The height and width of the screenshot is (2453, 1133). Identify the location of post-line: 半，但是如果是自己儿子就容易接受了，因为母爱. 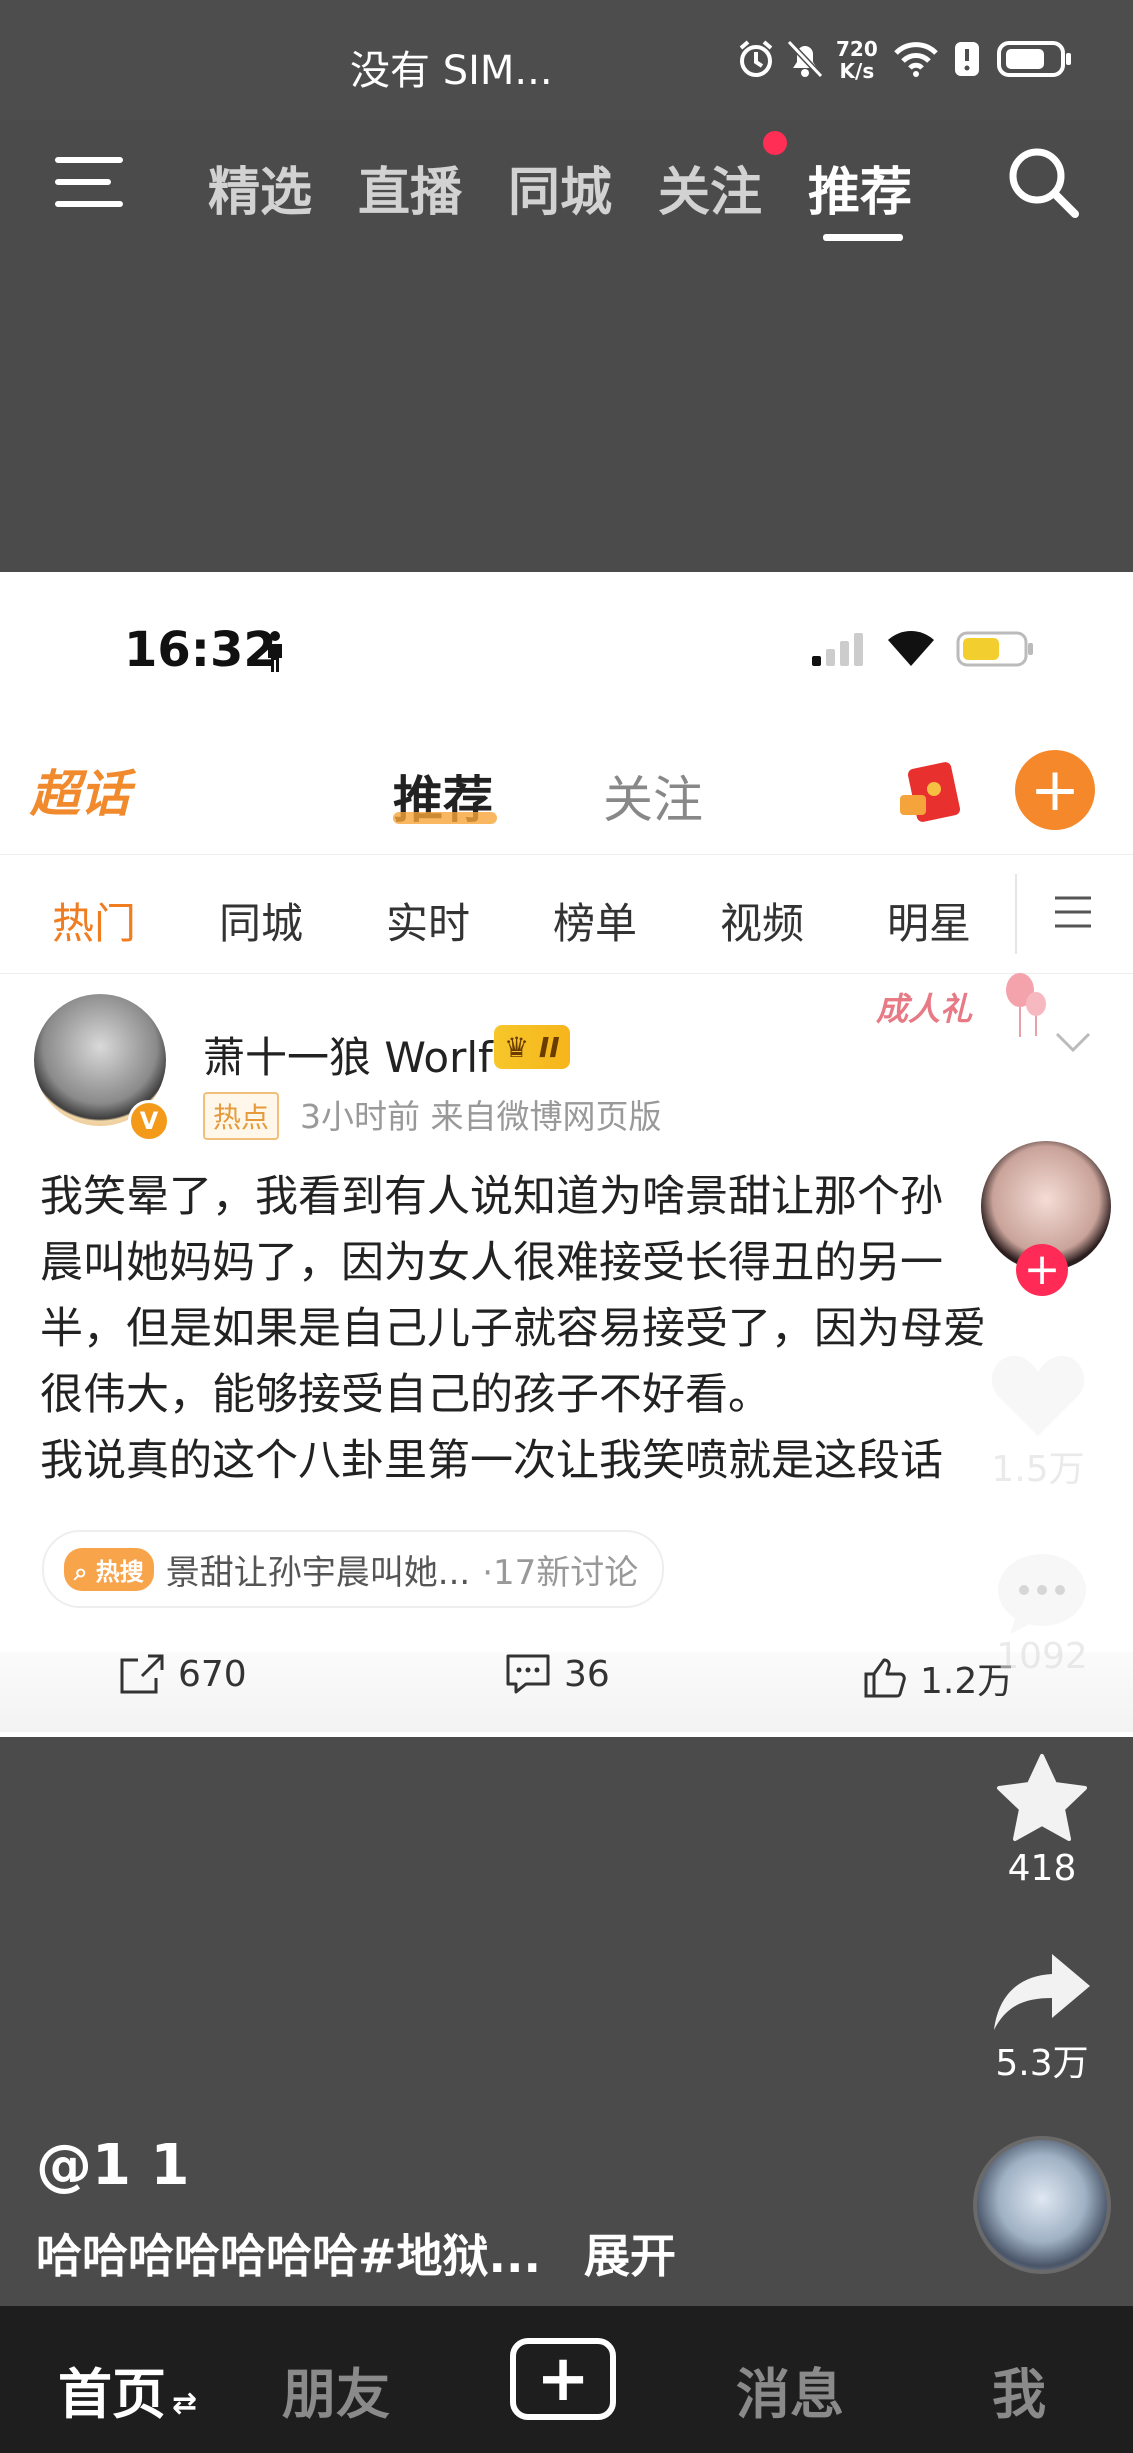
(513, 1329).